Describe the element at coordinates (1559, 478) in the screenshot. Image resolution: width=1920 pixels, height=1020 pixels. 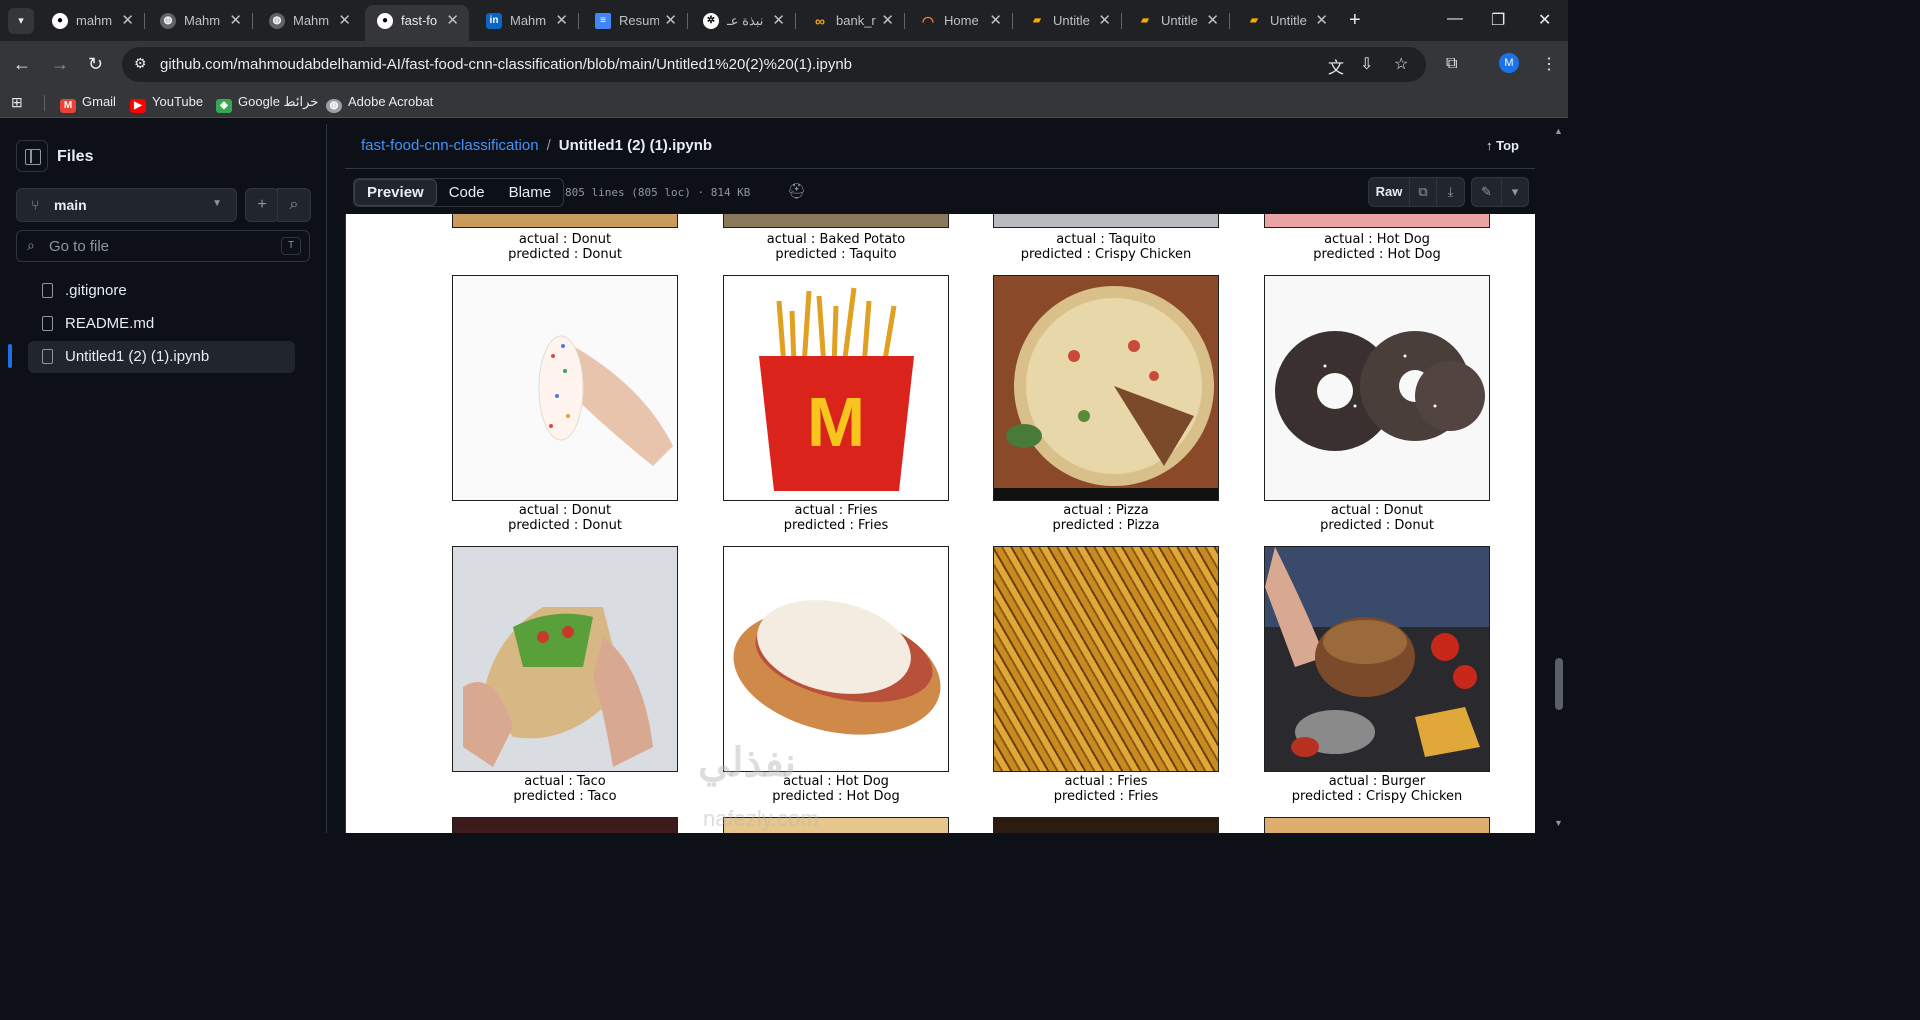
I see `page-scrollbar: ▲ ▼` at that location.